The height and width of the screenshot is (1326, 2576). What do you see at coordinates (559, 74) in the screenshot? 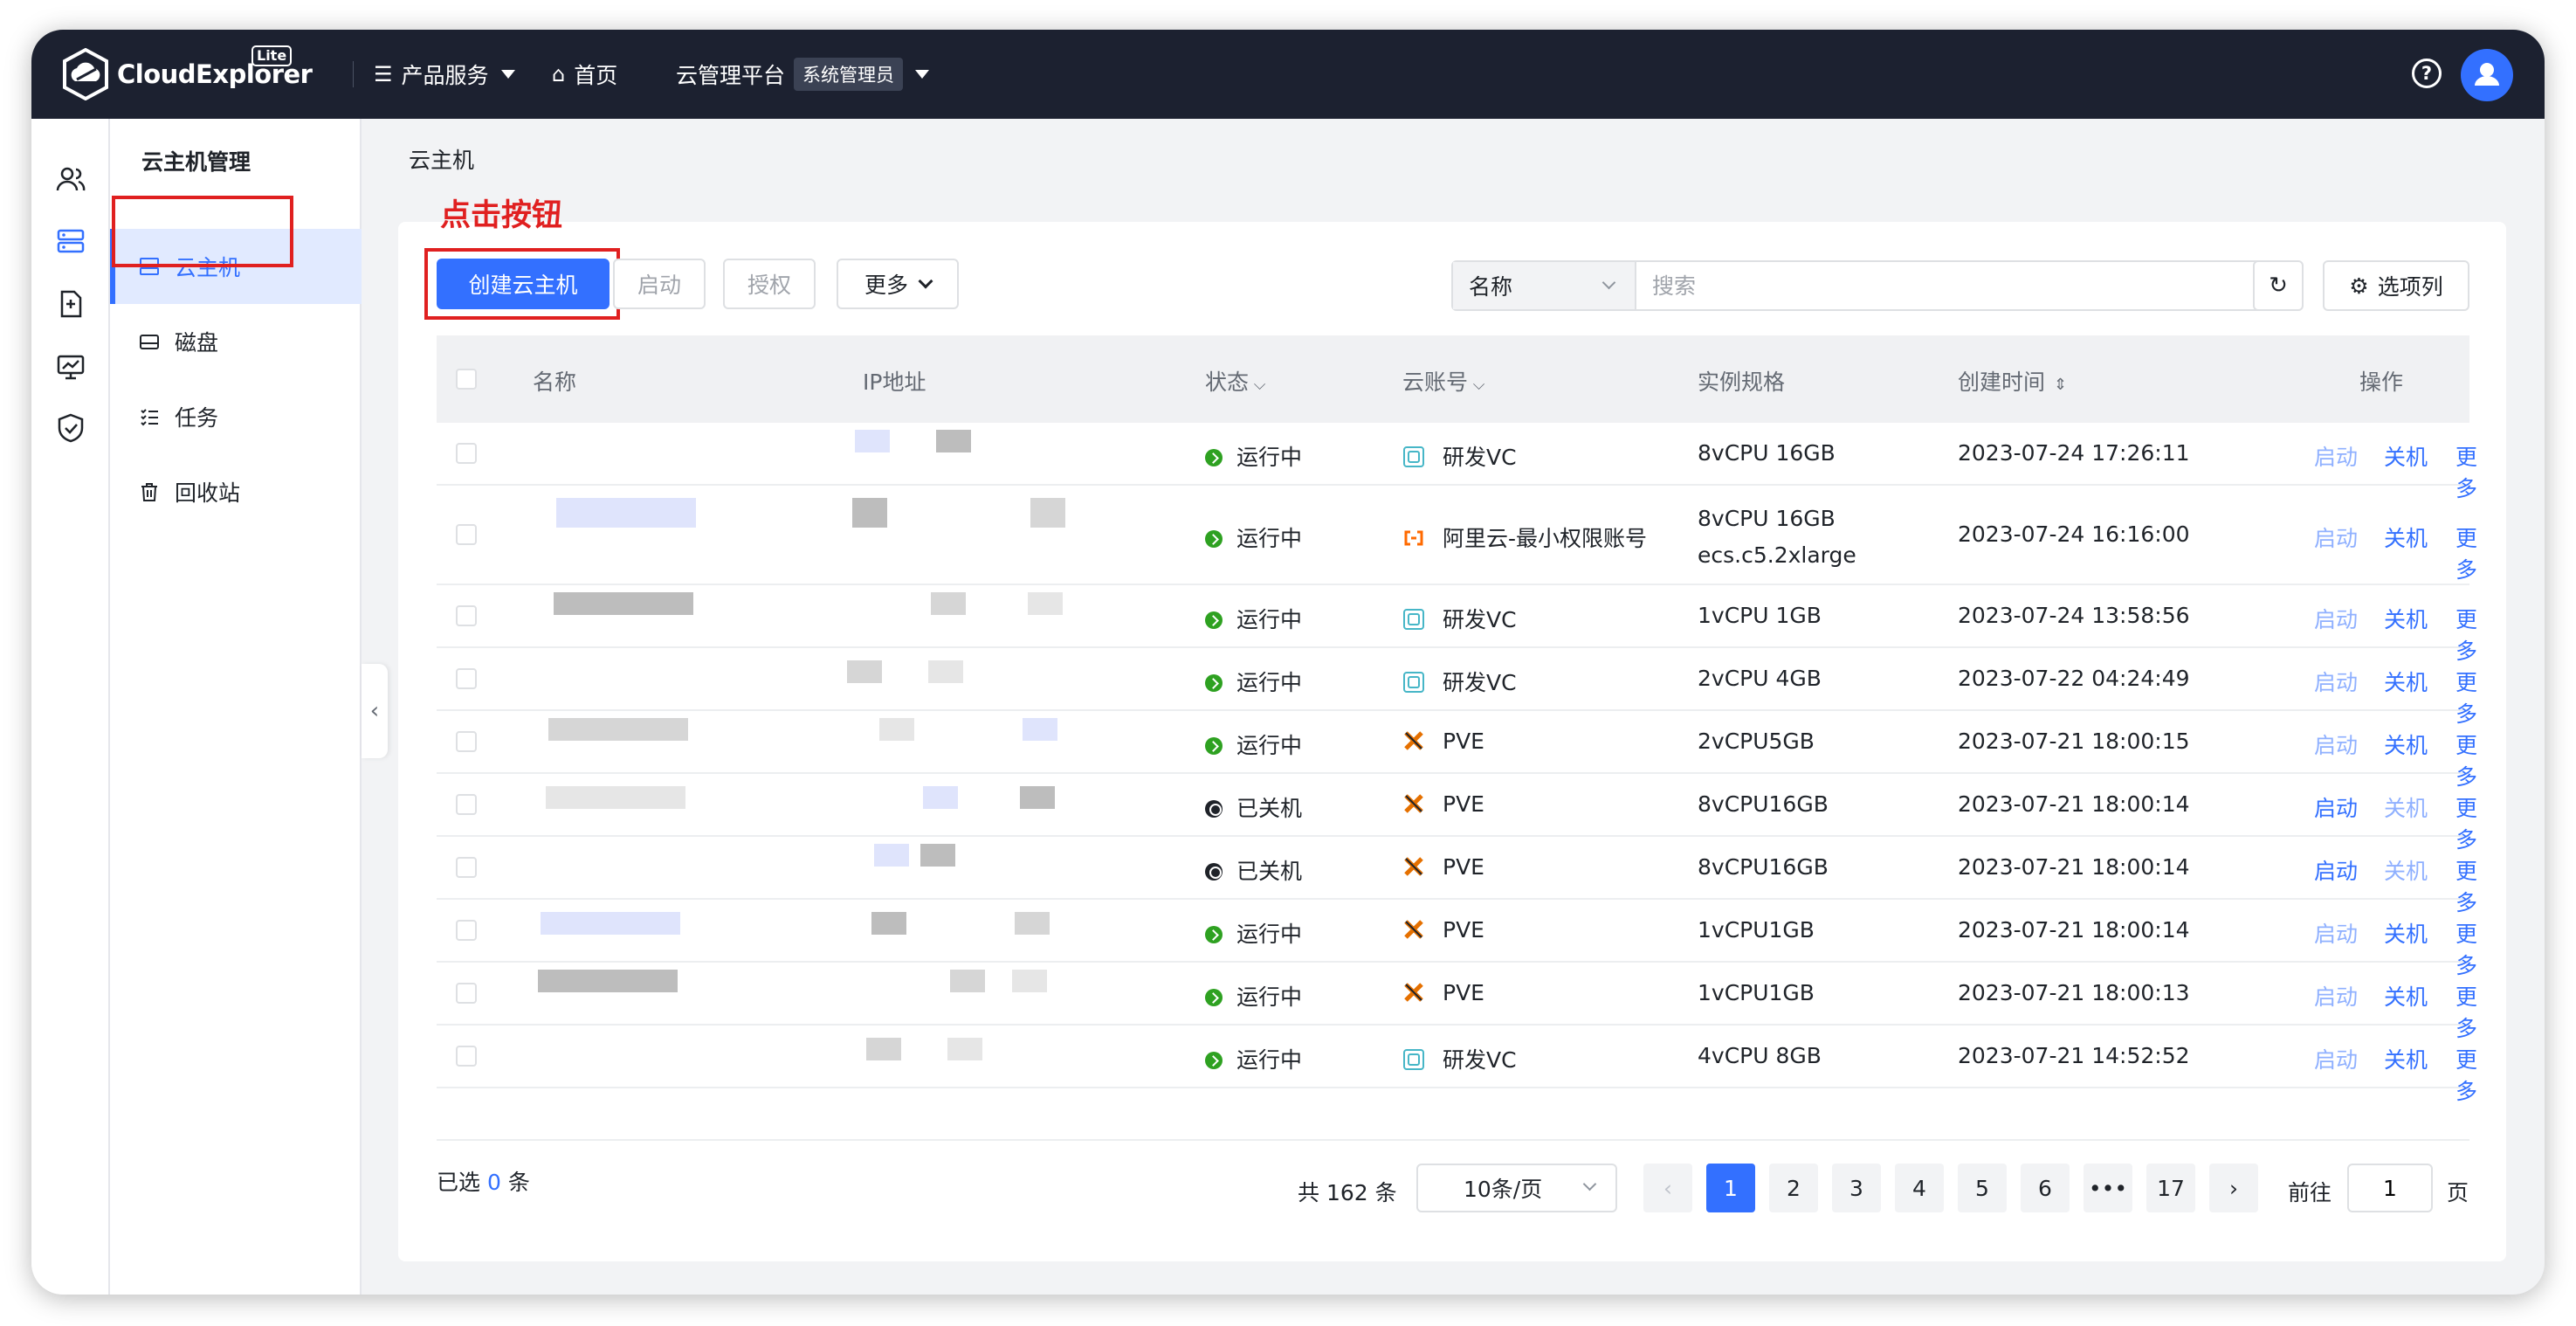
I see `home-icon: ⌂` at bounding box center [559, 74].